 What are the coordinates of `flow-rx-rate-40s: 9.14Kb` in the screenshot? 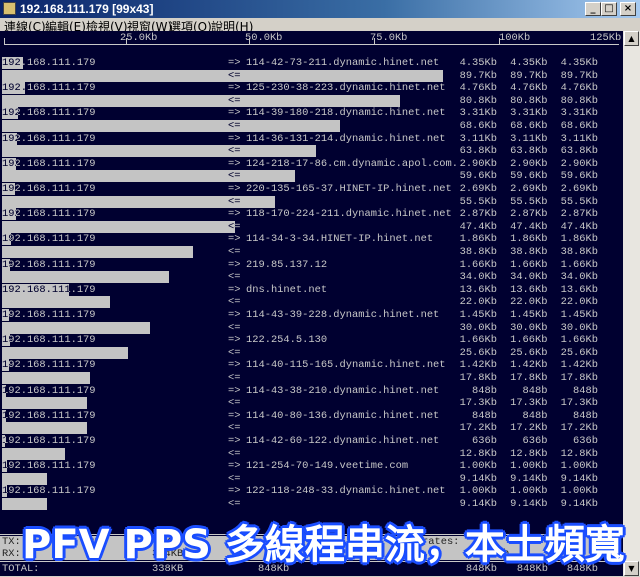 It's located at (579, 478).